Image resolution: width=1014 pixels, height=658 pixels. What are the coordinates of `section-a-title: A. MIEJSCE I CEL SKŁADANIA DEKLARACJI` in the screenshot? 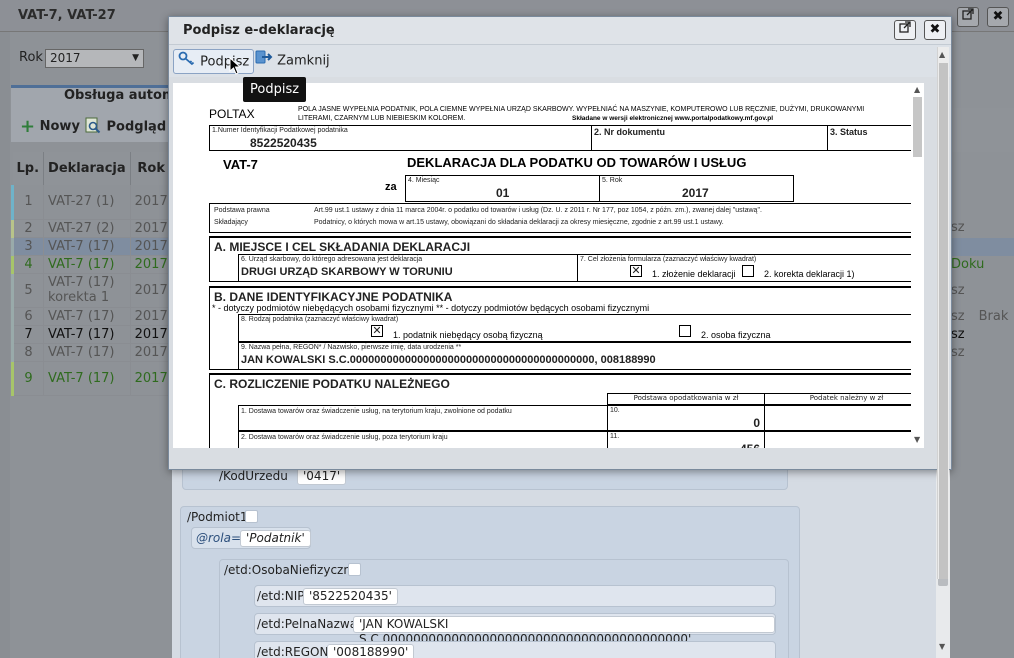 It's located at (342, 247).